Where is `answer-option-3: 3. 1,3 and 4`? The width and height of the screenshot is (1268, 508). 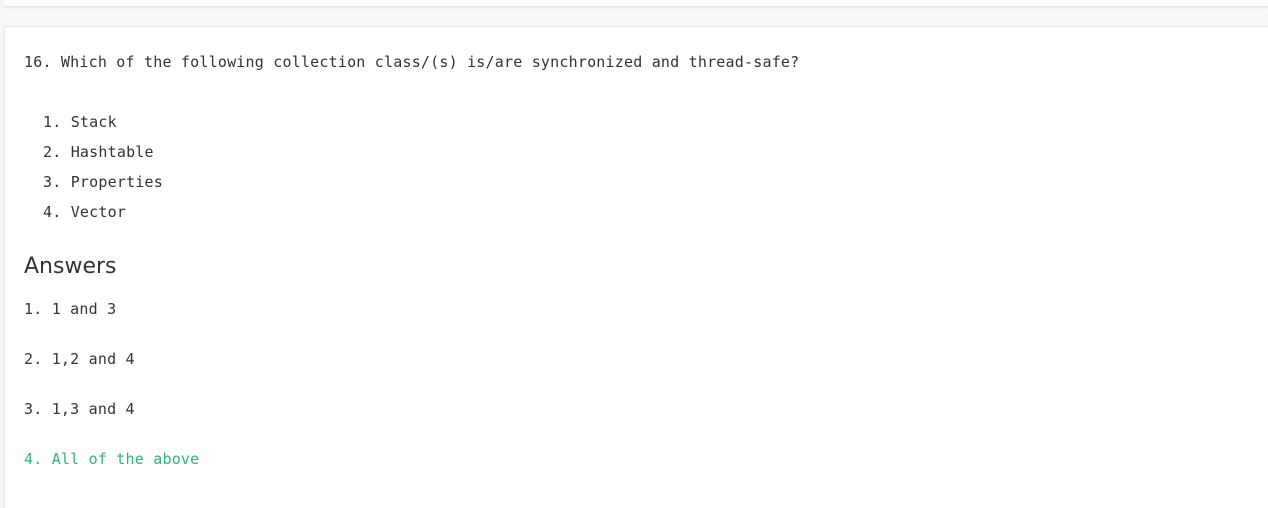 answer-option-3: 3. 1,3 and 4 is located at coordinates (111, 424).